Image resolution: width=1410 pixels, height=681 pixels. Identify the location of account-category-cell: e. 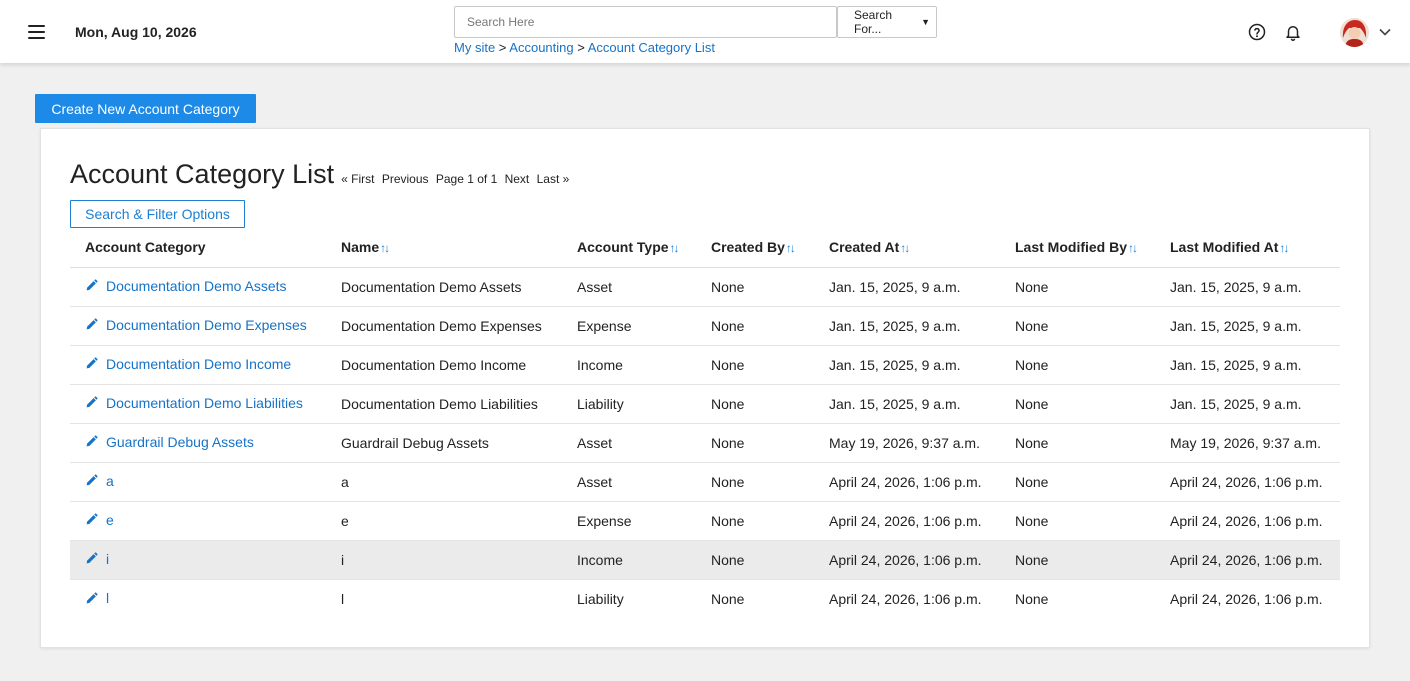
(198, 521).